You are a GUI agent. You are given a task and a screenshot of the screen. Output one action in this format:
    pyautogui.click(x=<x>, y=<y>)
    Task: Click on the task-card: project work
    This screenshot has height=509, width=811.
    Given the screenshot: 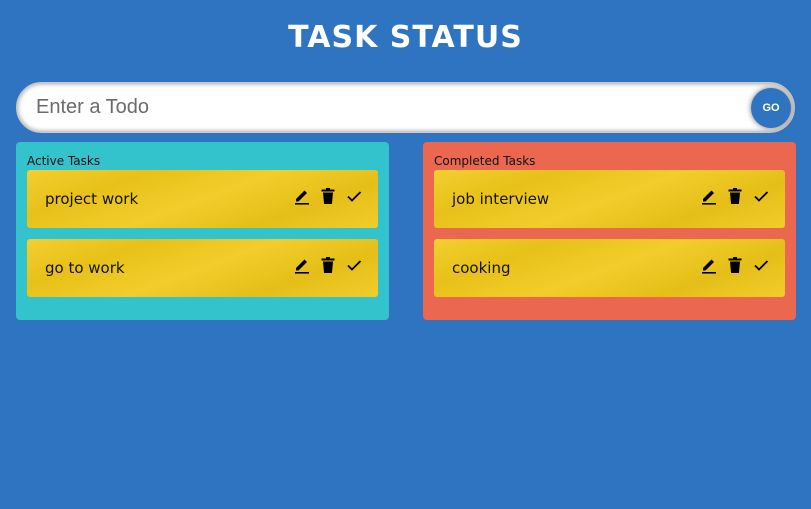 What is the action you would take?
    pyautogui.click(x=202, y=199)
    